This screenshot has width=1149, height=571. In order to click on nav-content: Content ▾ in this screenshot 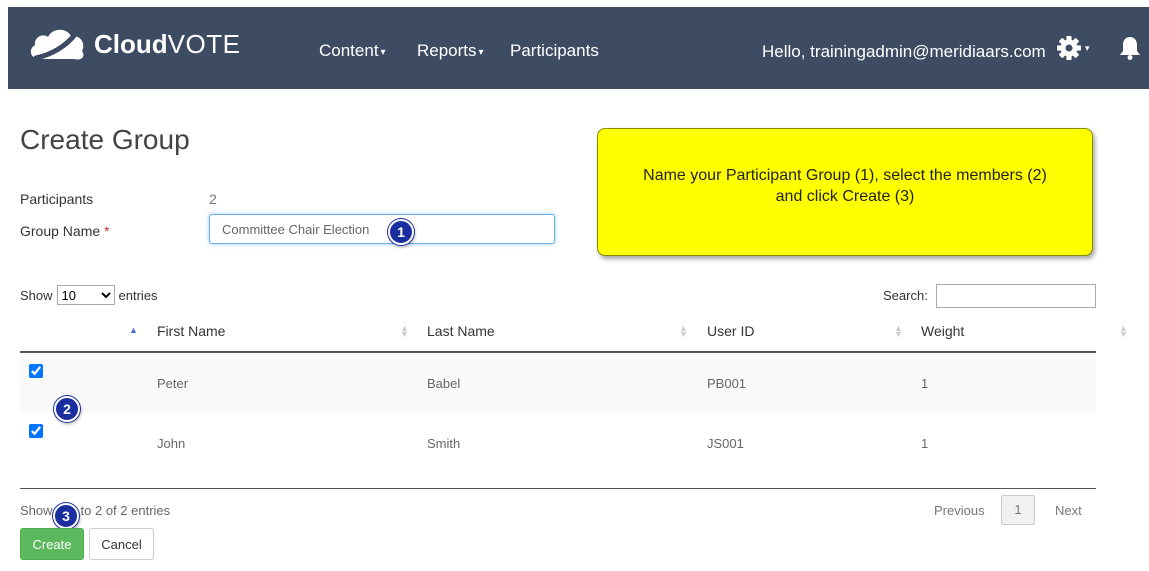, I will do `click(352, 51)`.